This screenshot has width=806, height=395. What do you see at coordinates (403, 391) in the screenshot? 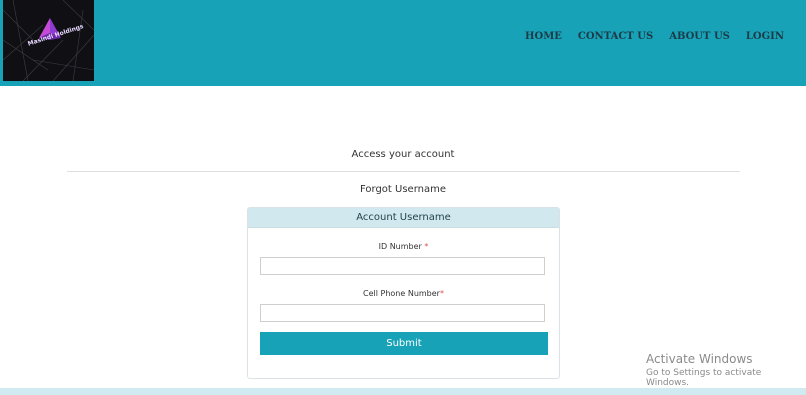
I see `footer-strip` at bounding box center [403, 391].